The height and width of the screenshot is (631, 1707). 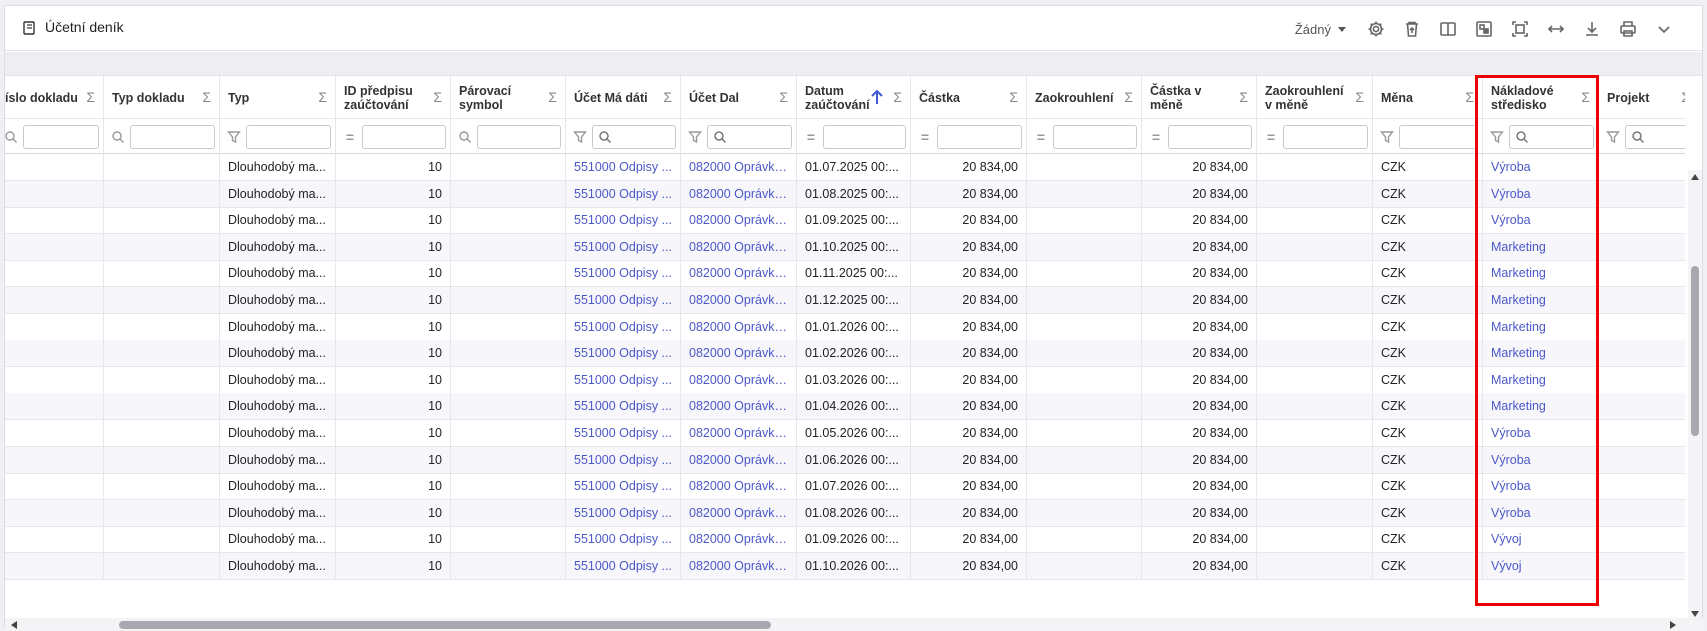 I want to click on column-header-idpred: ID předpisu zaúčtování Σ, so click(x=393, y=97).